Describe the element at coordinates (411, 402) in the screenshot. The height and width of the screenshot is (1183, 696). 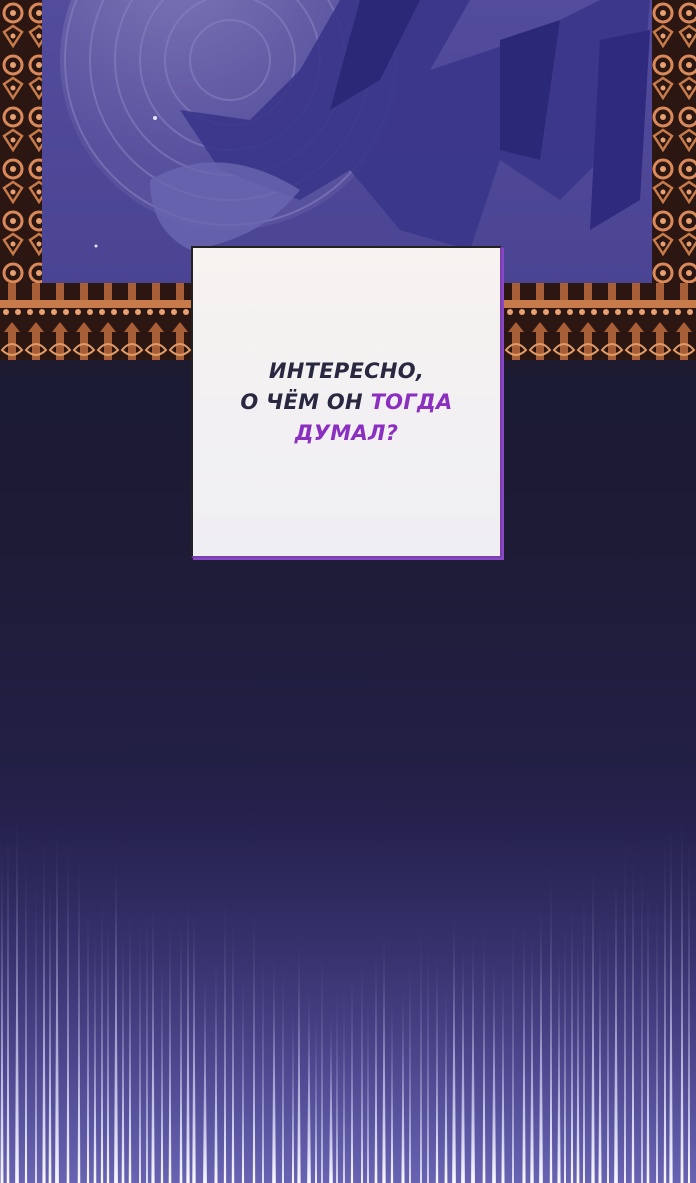
I see `caption-line-2-accent: ТОГДА` at that location.